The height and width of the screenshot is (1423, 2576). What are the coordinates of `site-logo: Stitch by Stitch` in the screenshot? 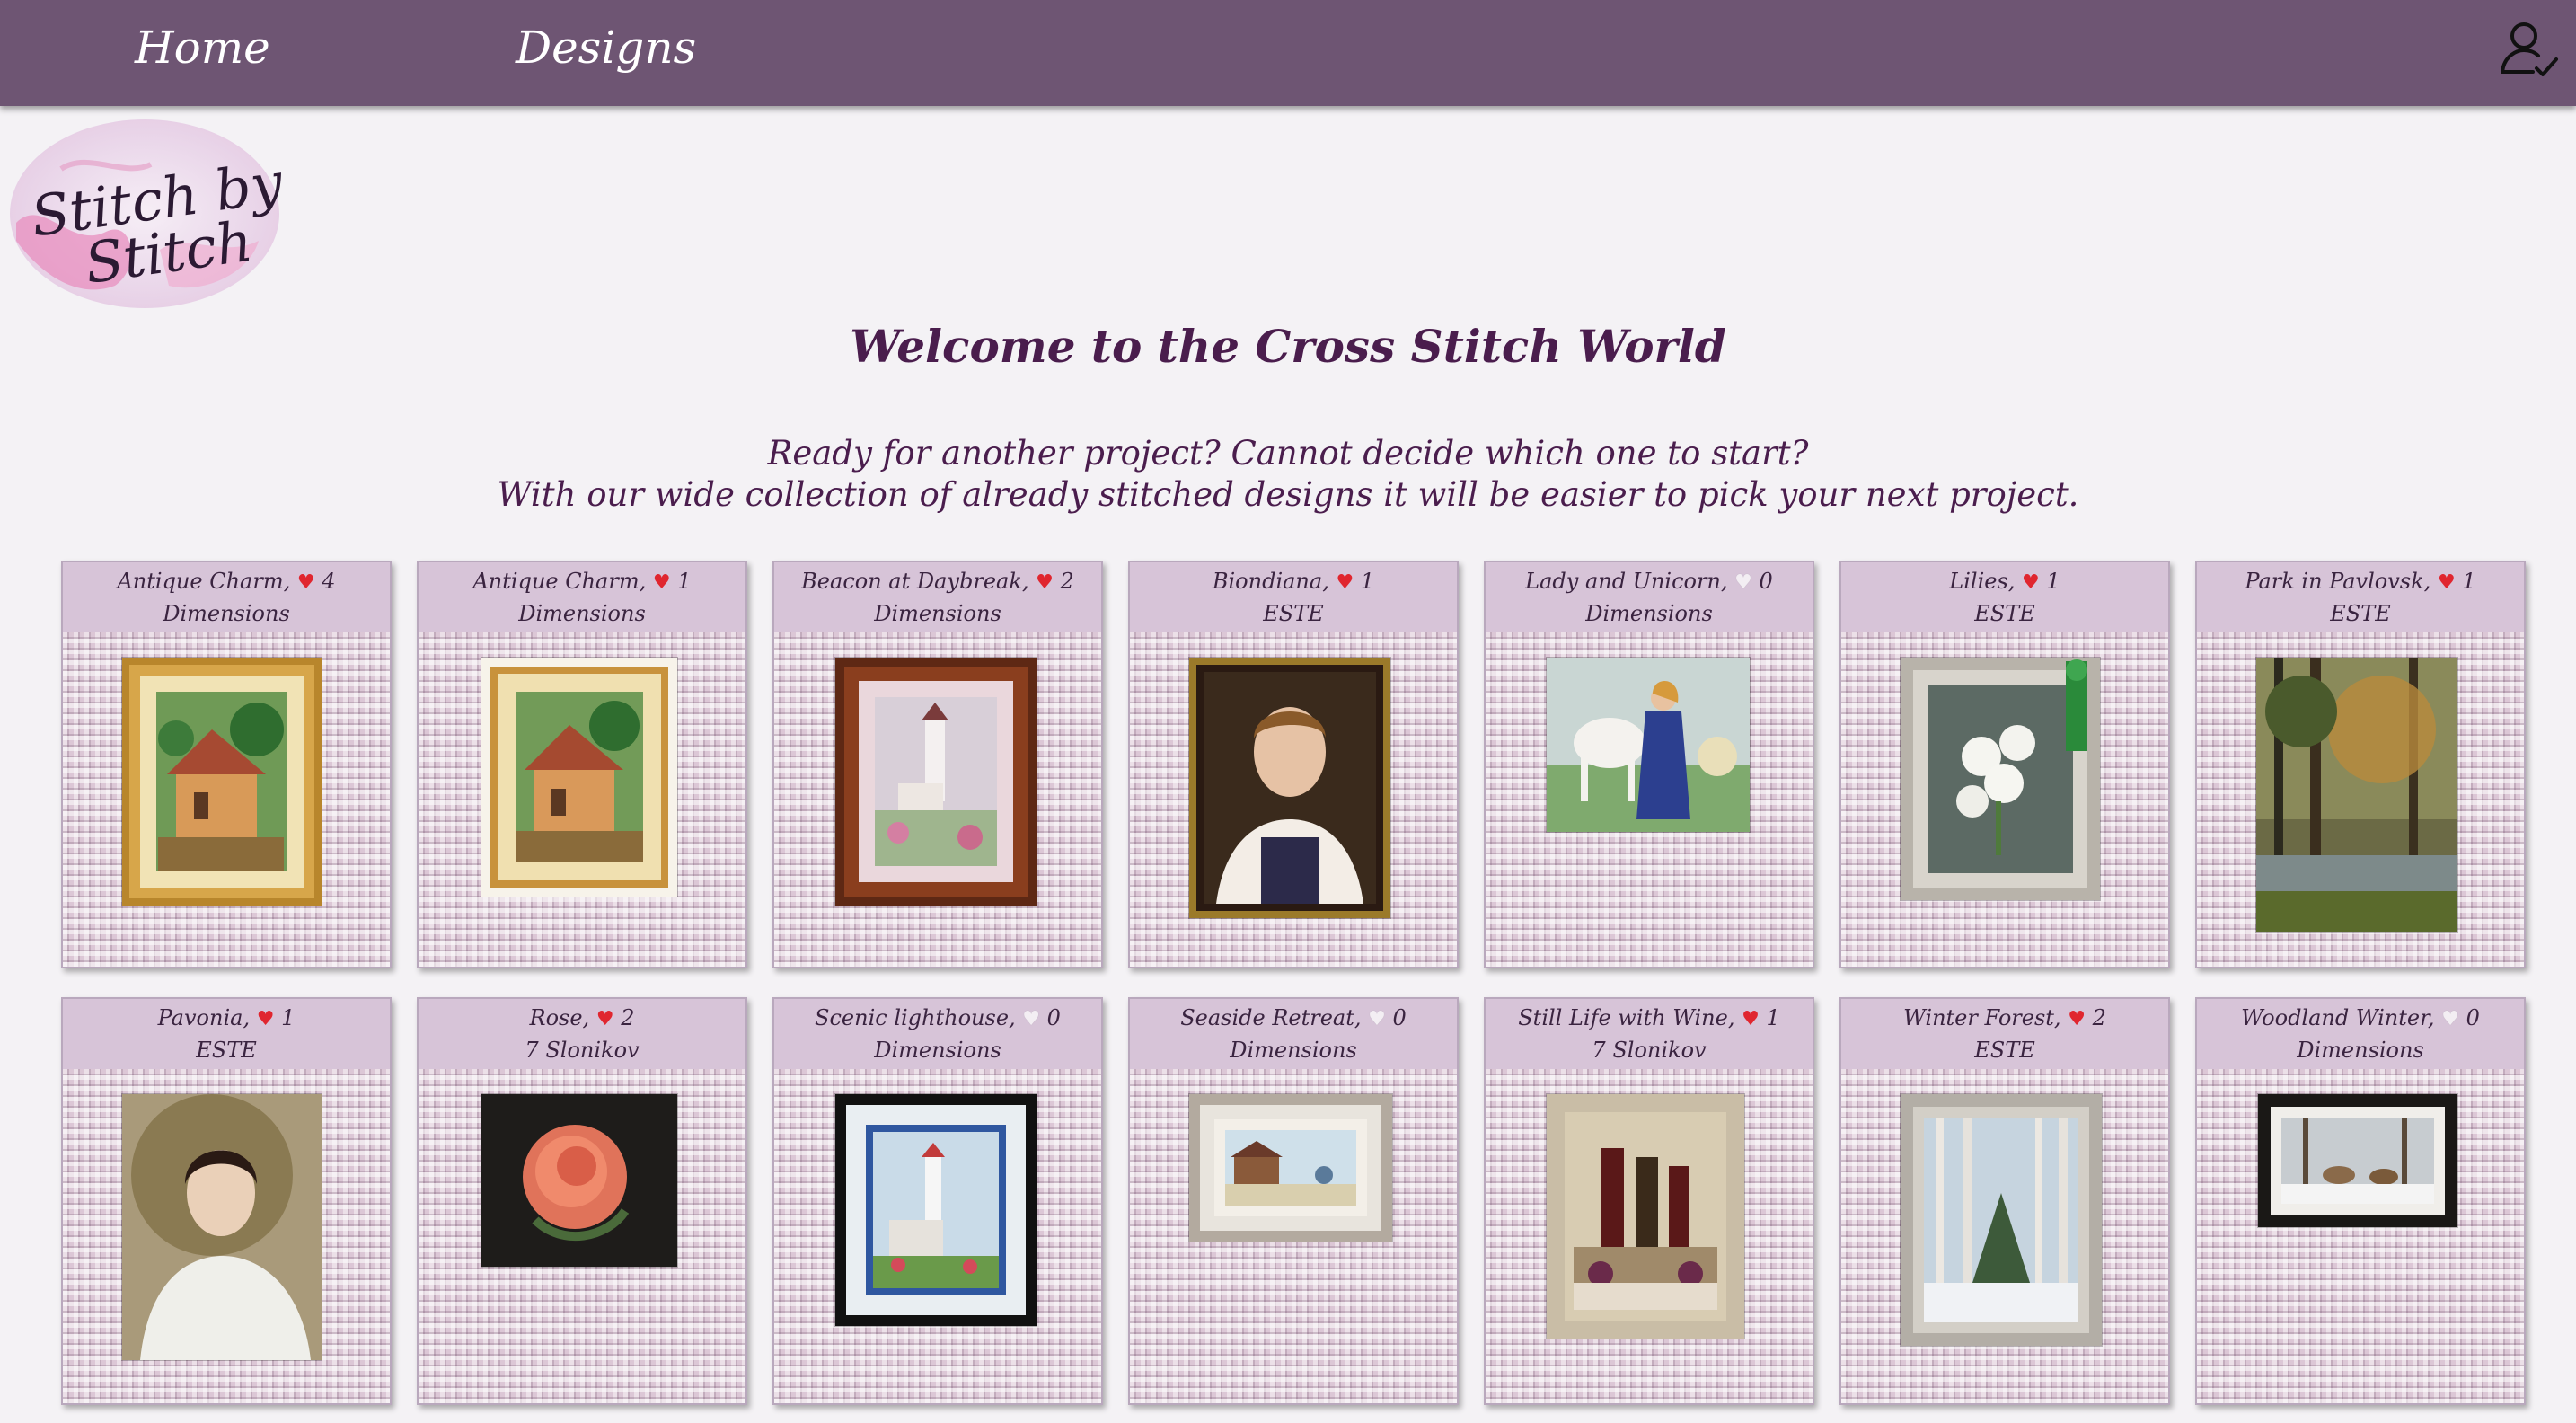 It's located at (147, 213).